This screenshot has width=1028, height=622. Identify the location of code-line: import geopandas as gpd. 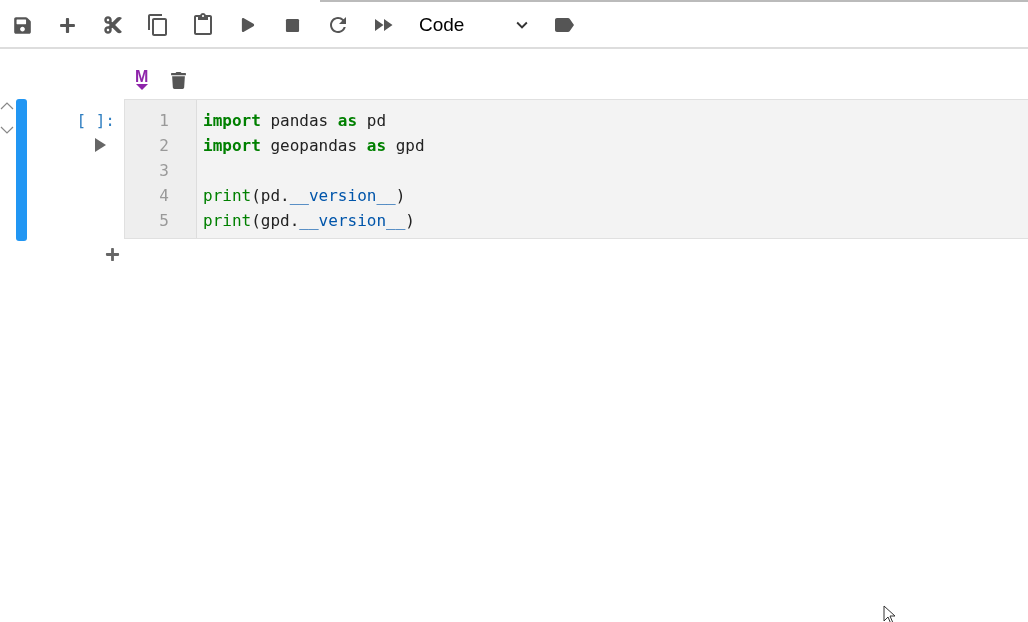
(314, 146).